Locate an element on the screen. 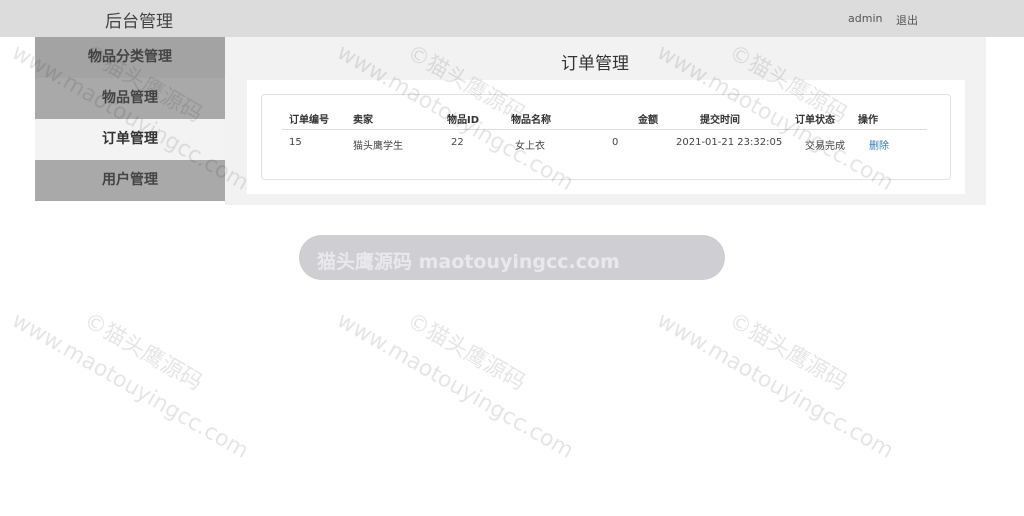  sidebar-item-items: 物品管理 is located at coordinates (130, 98).